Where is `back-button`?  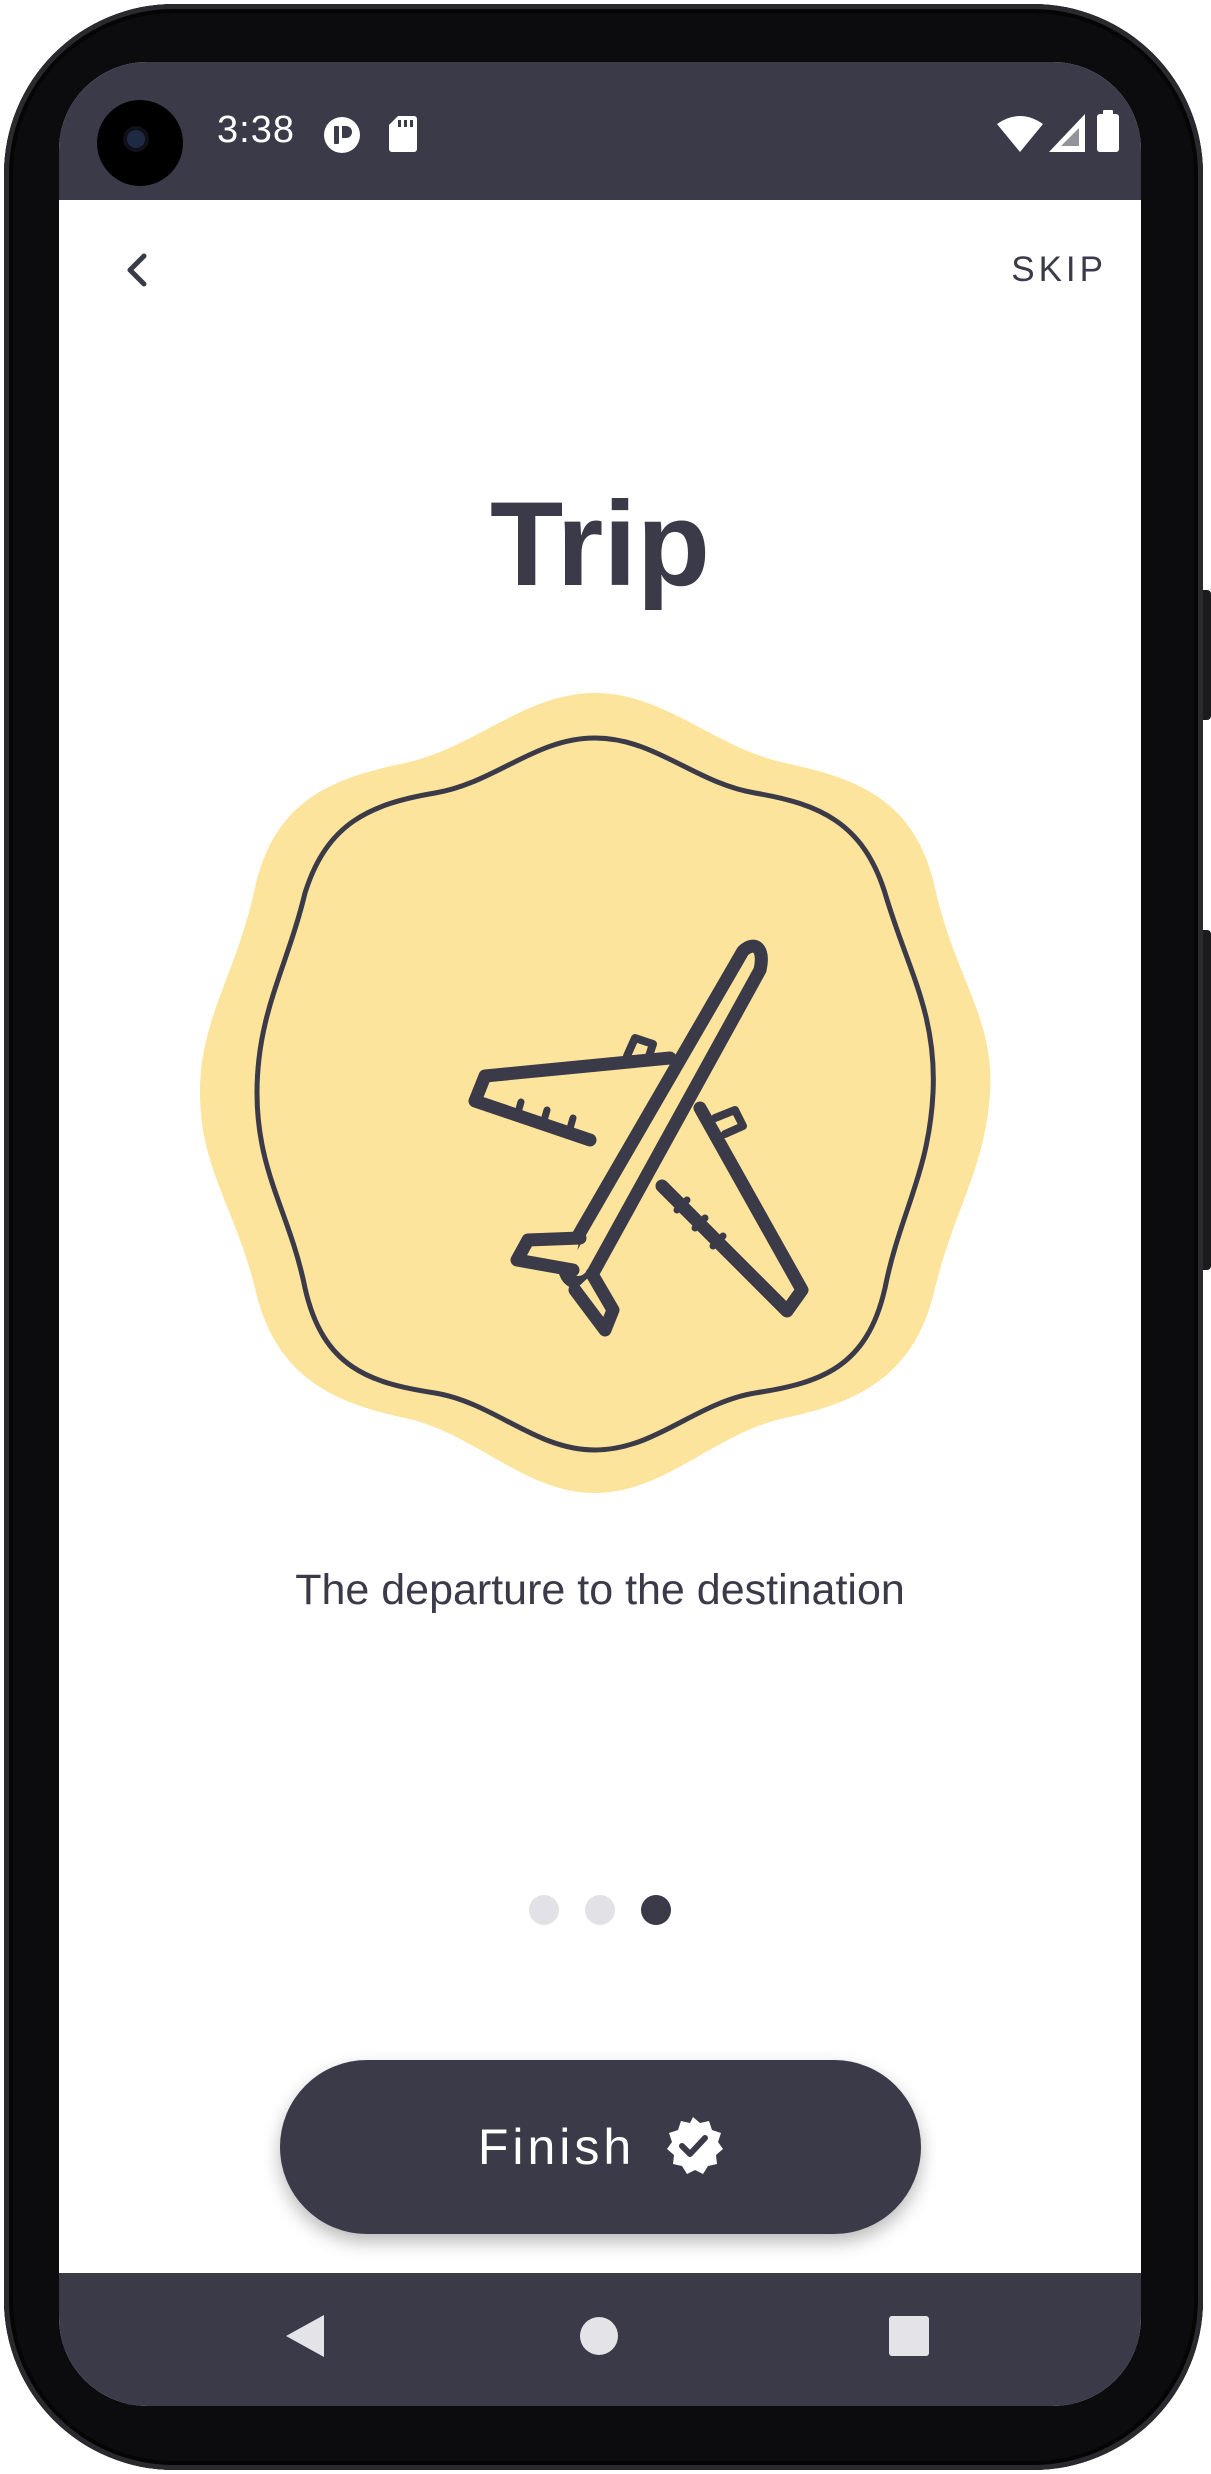 back-button is located at coordinates (137, 272).